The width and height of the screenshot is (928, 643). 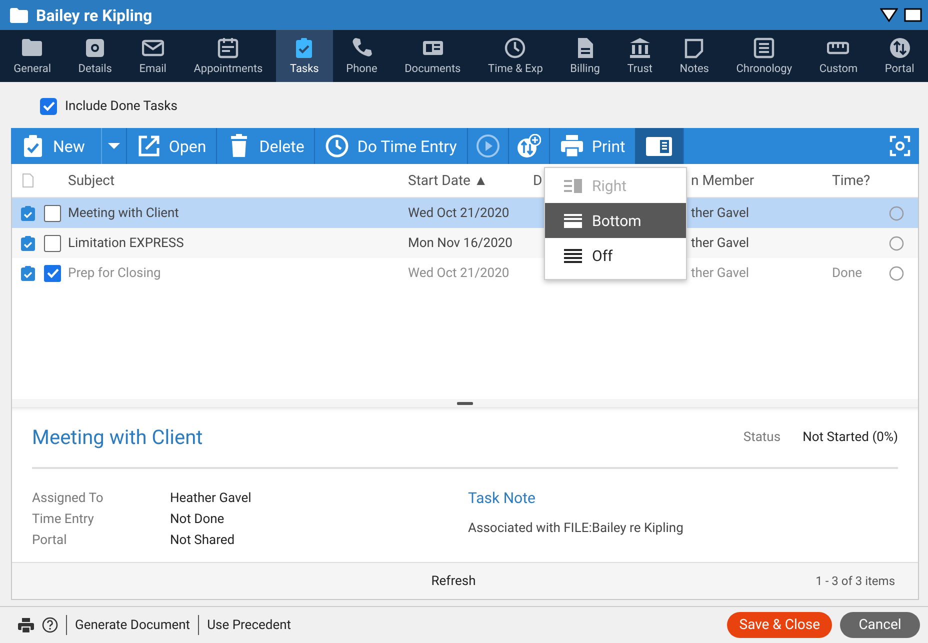 What do you see at coordinates (68, 498) in the screenshot?
I see `field-label: Assigned To` at bounding box center [68, 498].